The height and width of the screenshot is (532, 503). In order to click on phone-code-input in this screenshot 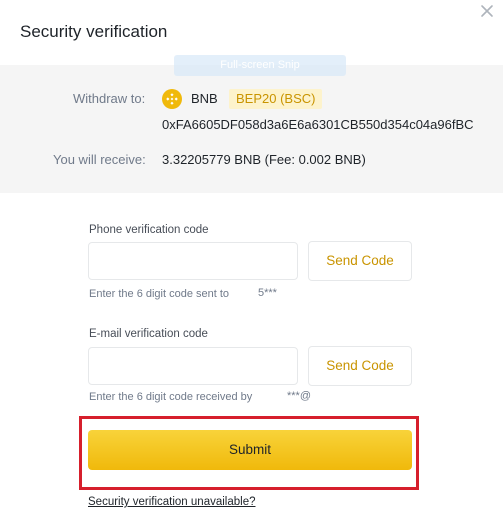, I will do `click(193, 261)`.